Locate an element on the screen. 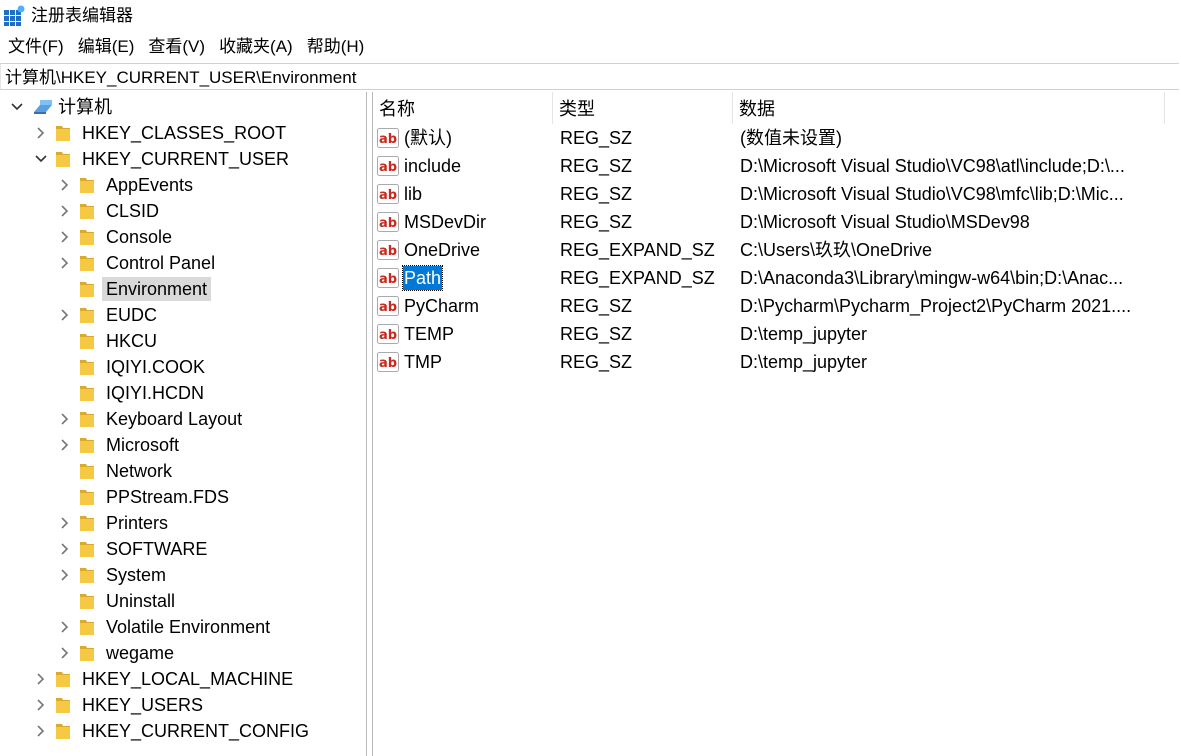 Image resolution: width=1181 pixels, height=756 pixels. value-type-cell: REG_EXPAND_SZ is located at coordinates (637, 278).